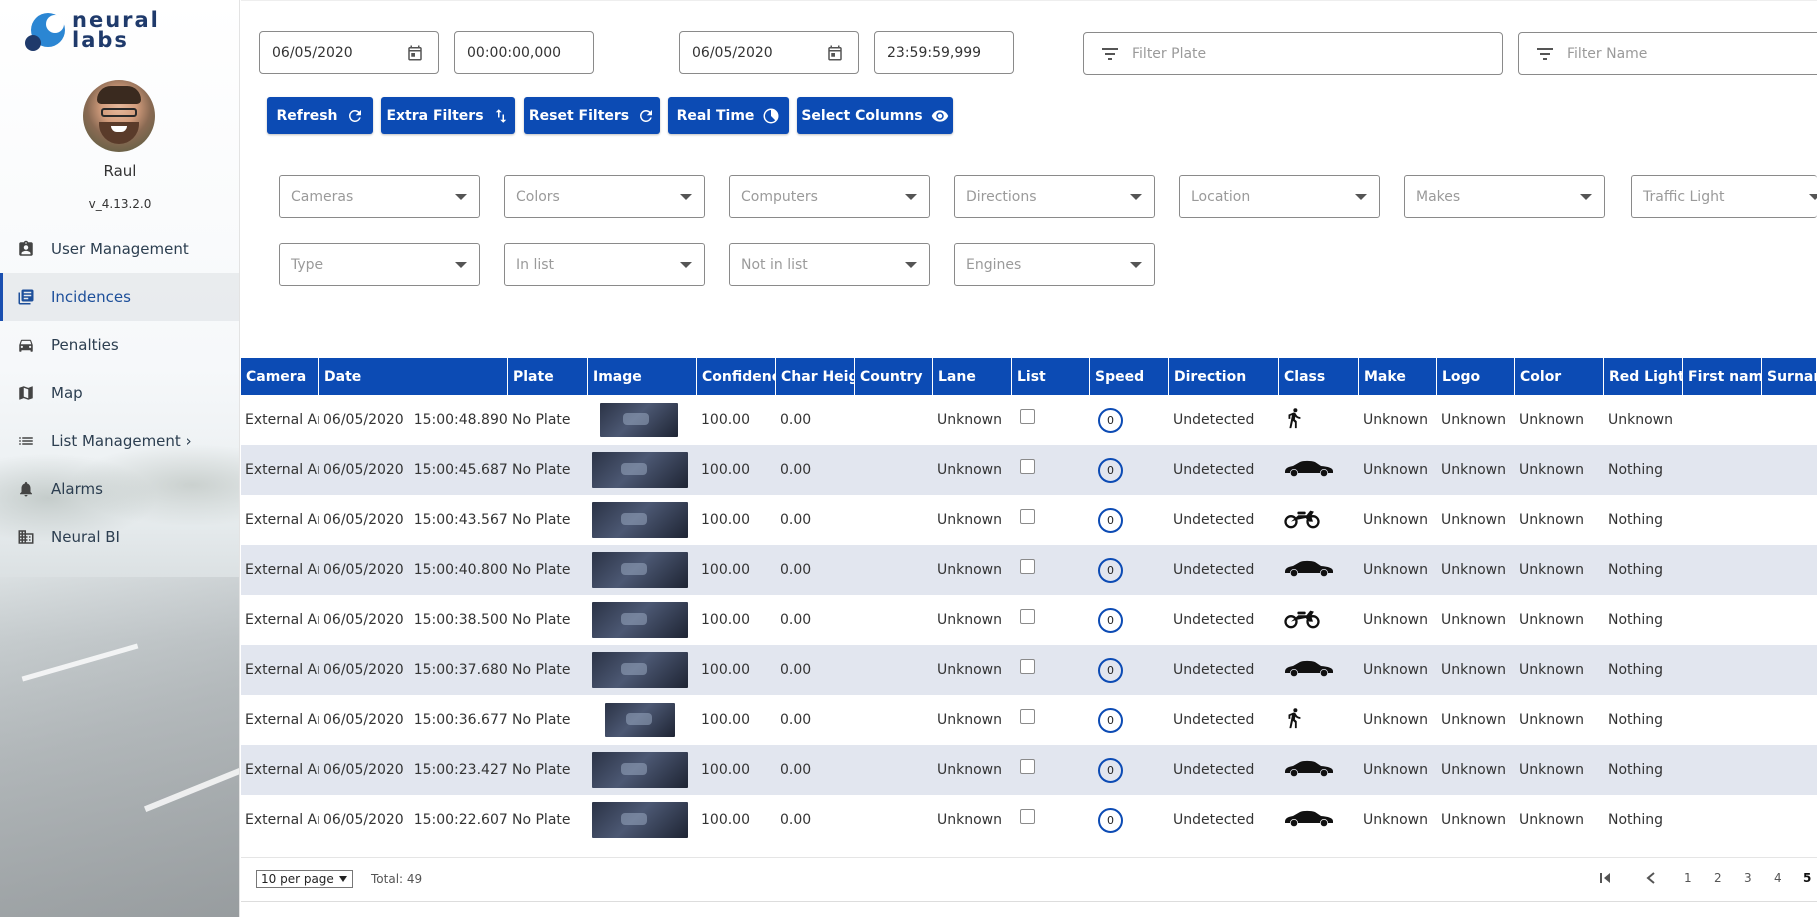 This screenshot has height=917, width=1817. I want to click on end-time-input: 23:59:59,999, so click(944, 52).